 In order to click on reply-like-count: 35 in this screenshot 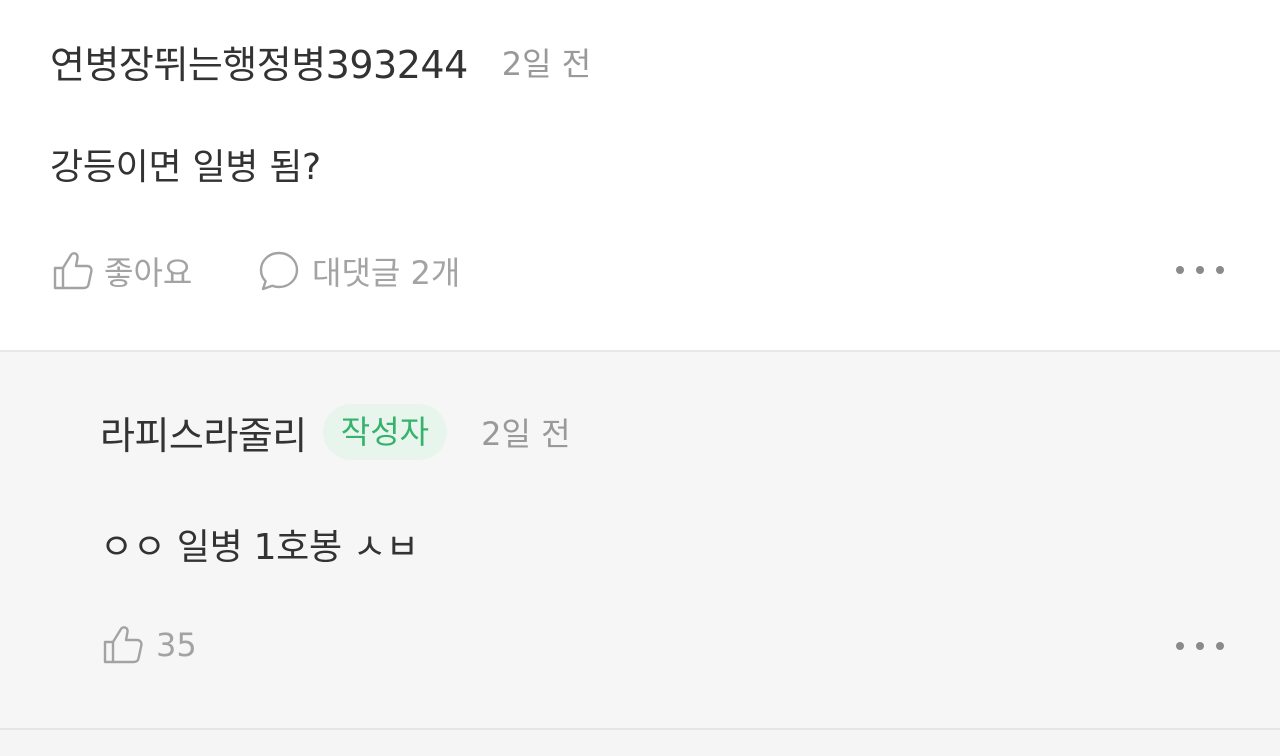, I will do `click(176, 645)`.